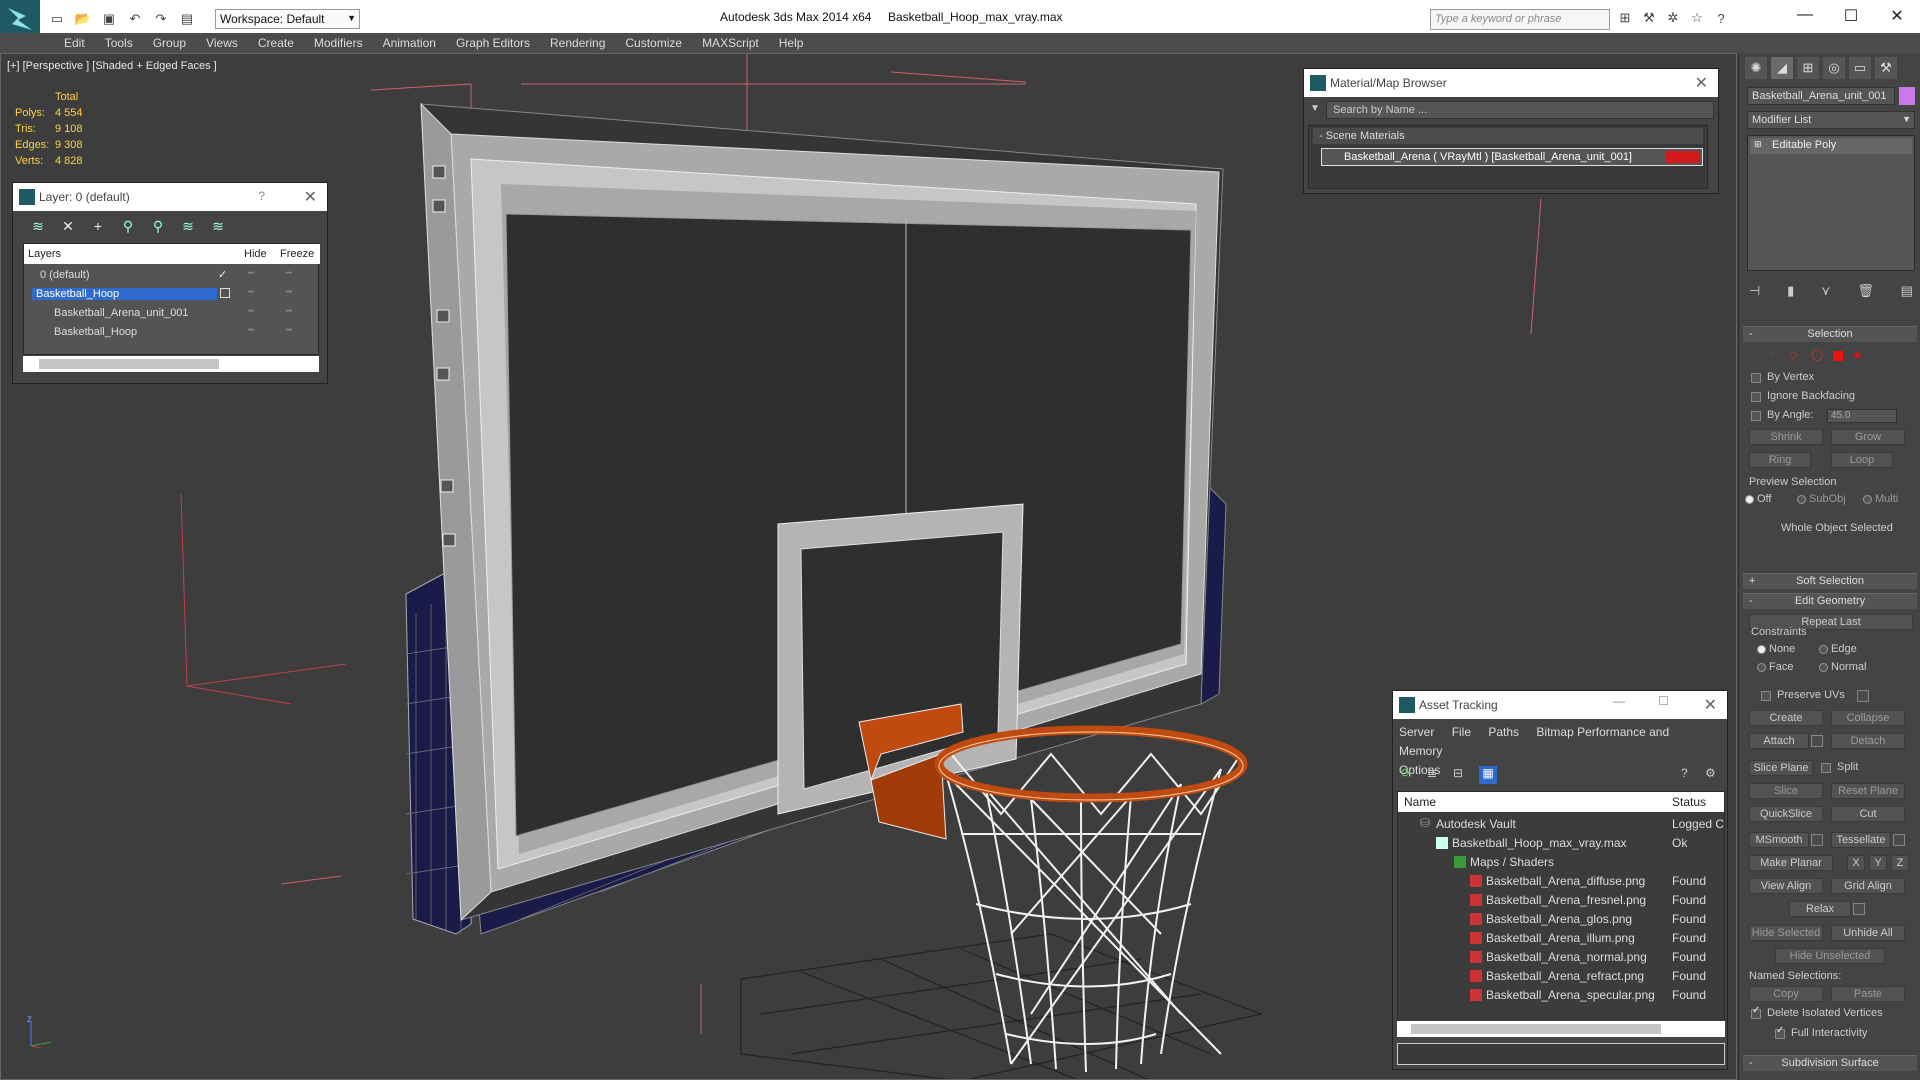 The image size is (1920, 1080). Describe the element at coordinates (57, 19) in the screenshot. I see `new-file-icon: ▭` at that location.